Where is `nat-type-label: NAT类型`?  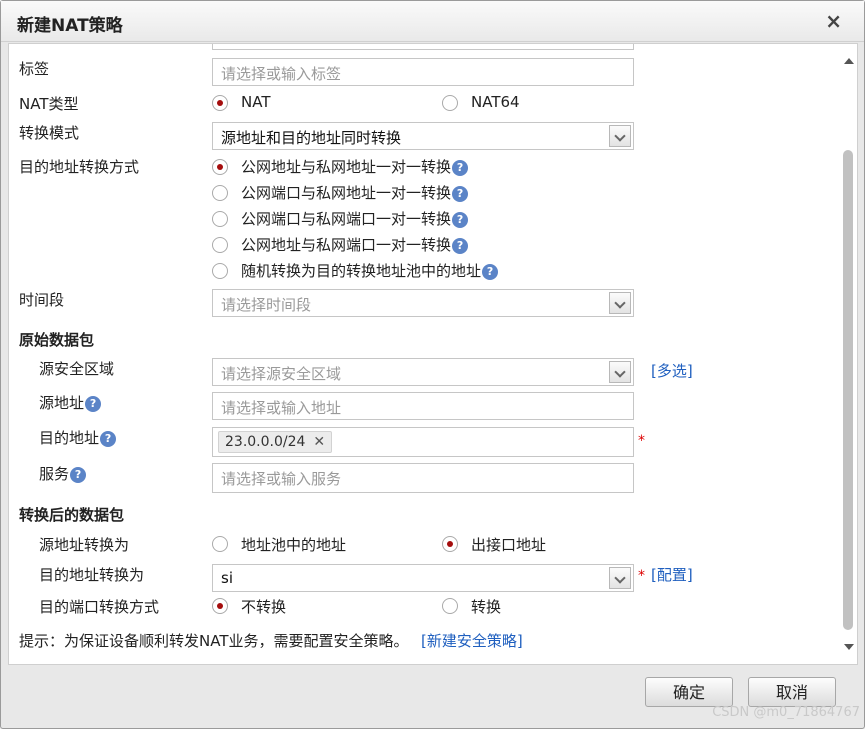 nat-type-label: NAT类型 is located at coordinates (49, 104).